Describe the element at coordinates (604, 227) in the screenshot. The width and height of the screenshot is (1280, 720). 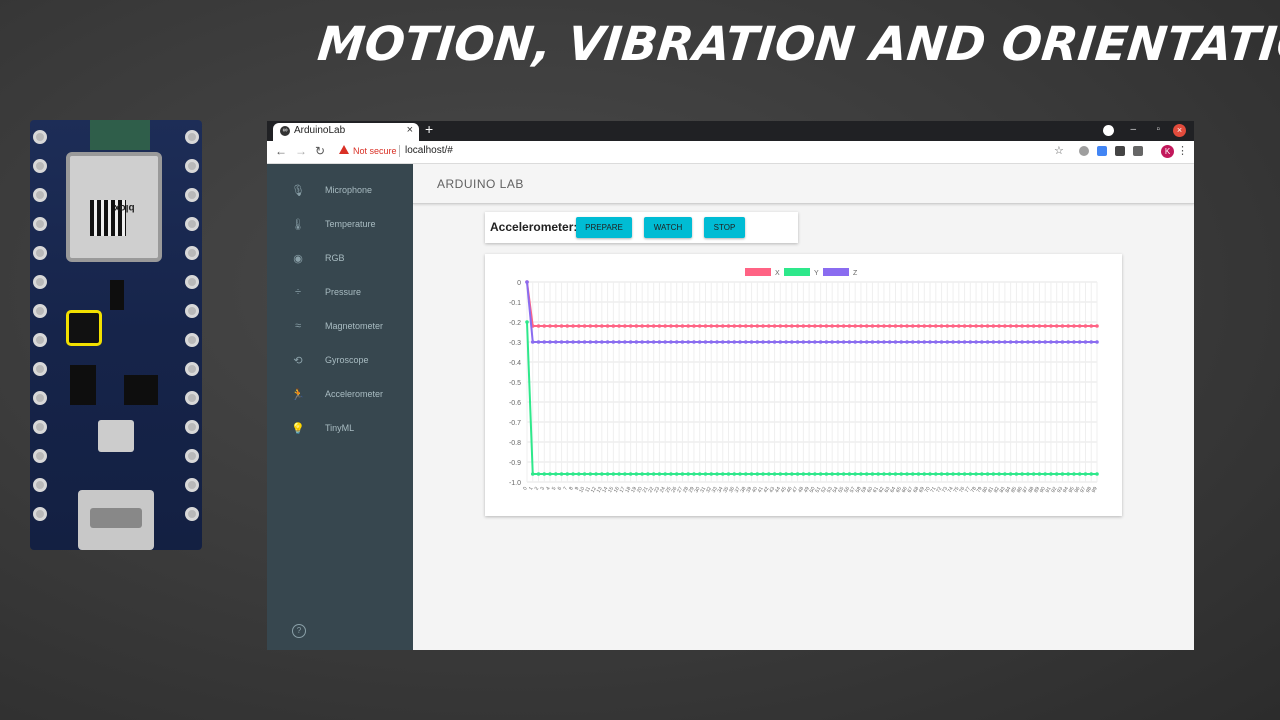
I see `prepare-button: PREPARE` at that location.